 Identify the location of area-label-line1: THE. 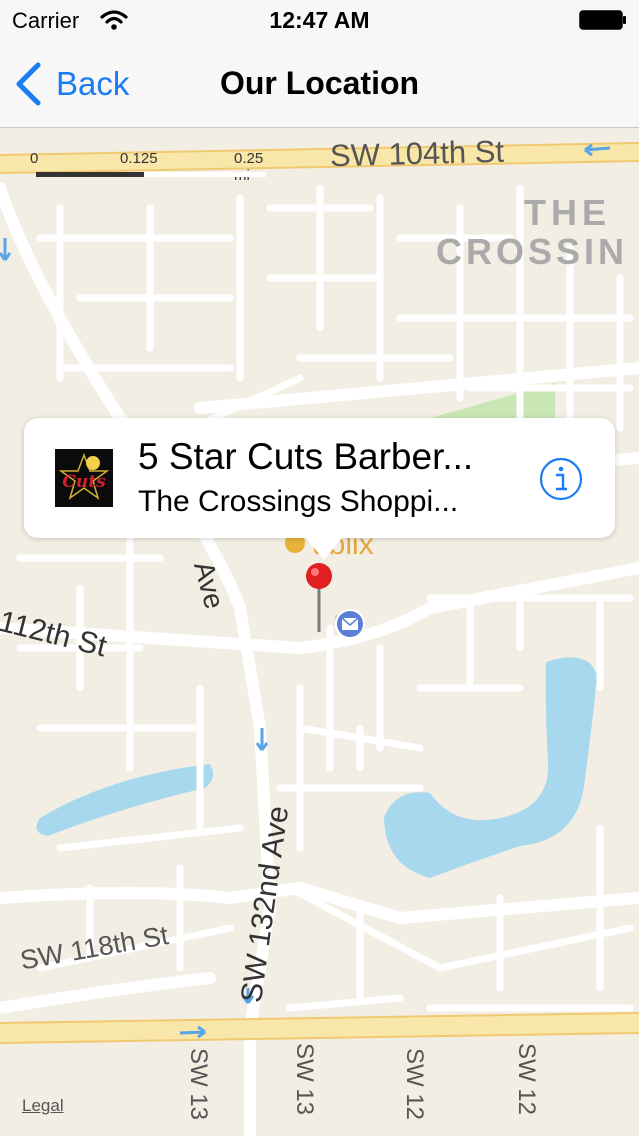
(567, 212).